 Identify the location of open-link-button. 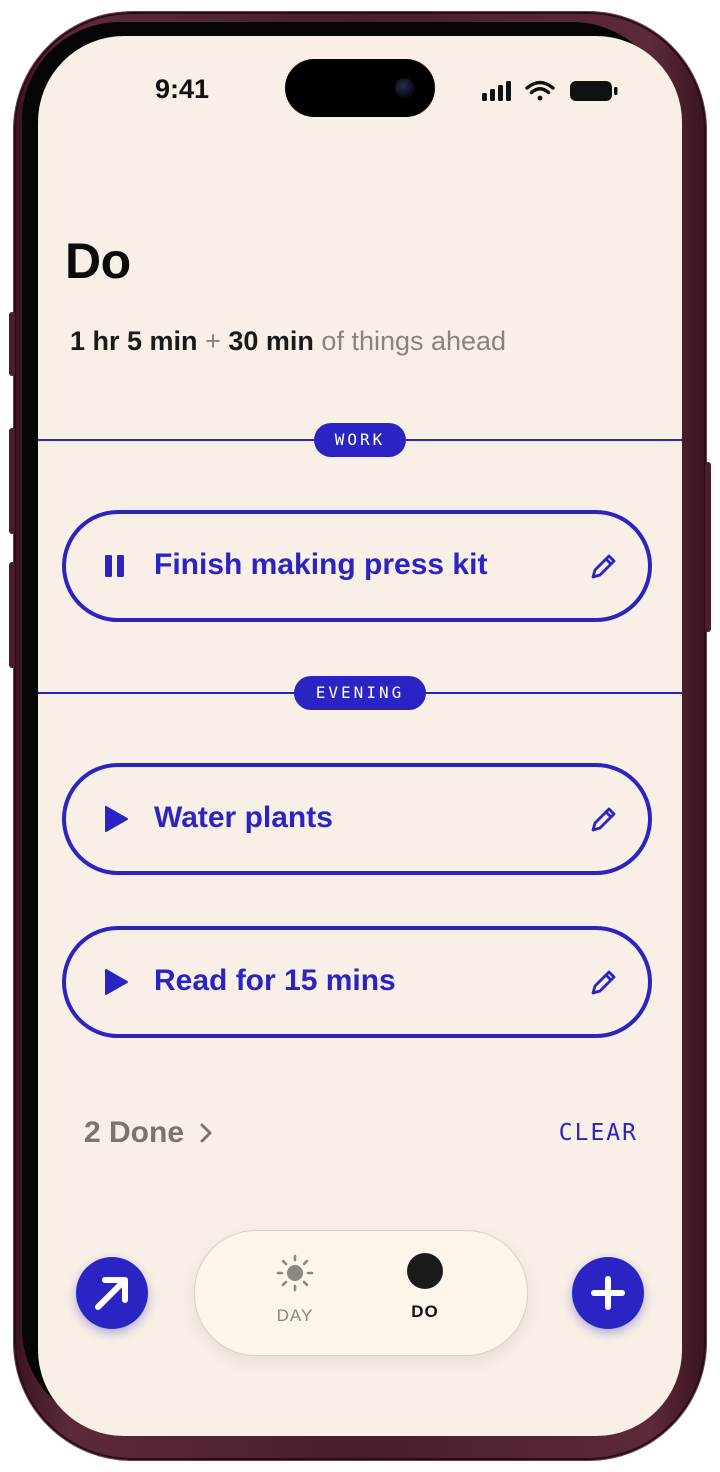
(112, 1293).